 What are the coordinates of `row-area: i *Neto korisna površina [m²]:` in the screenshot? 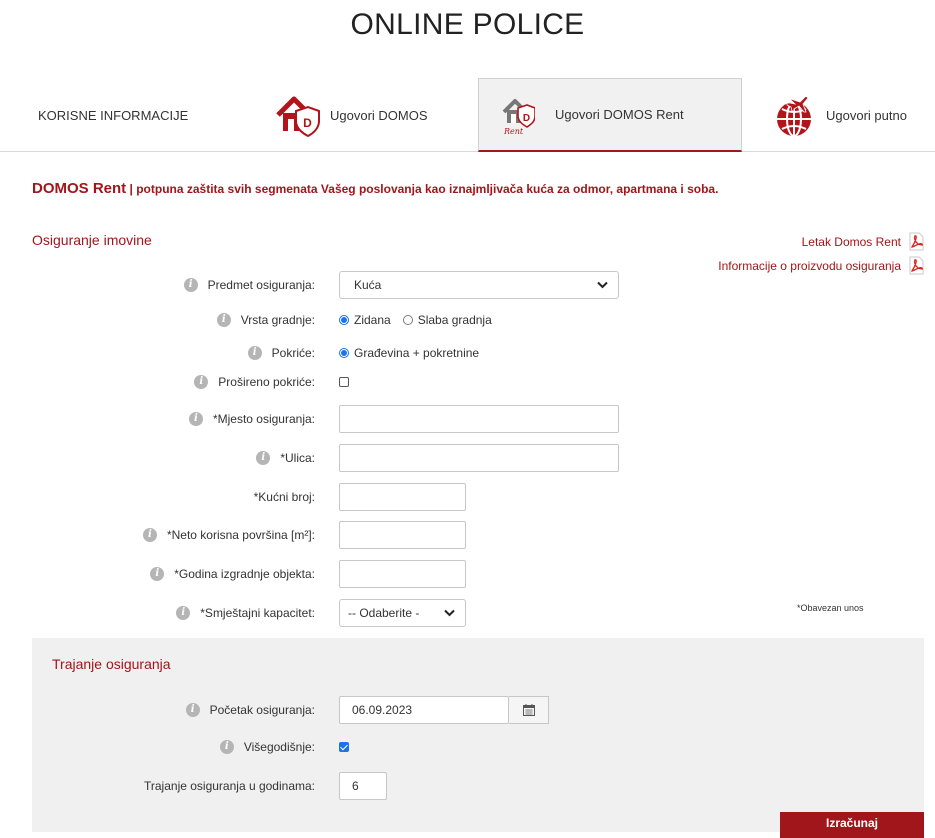 It's located at (467, 535).